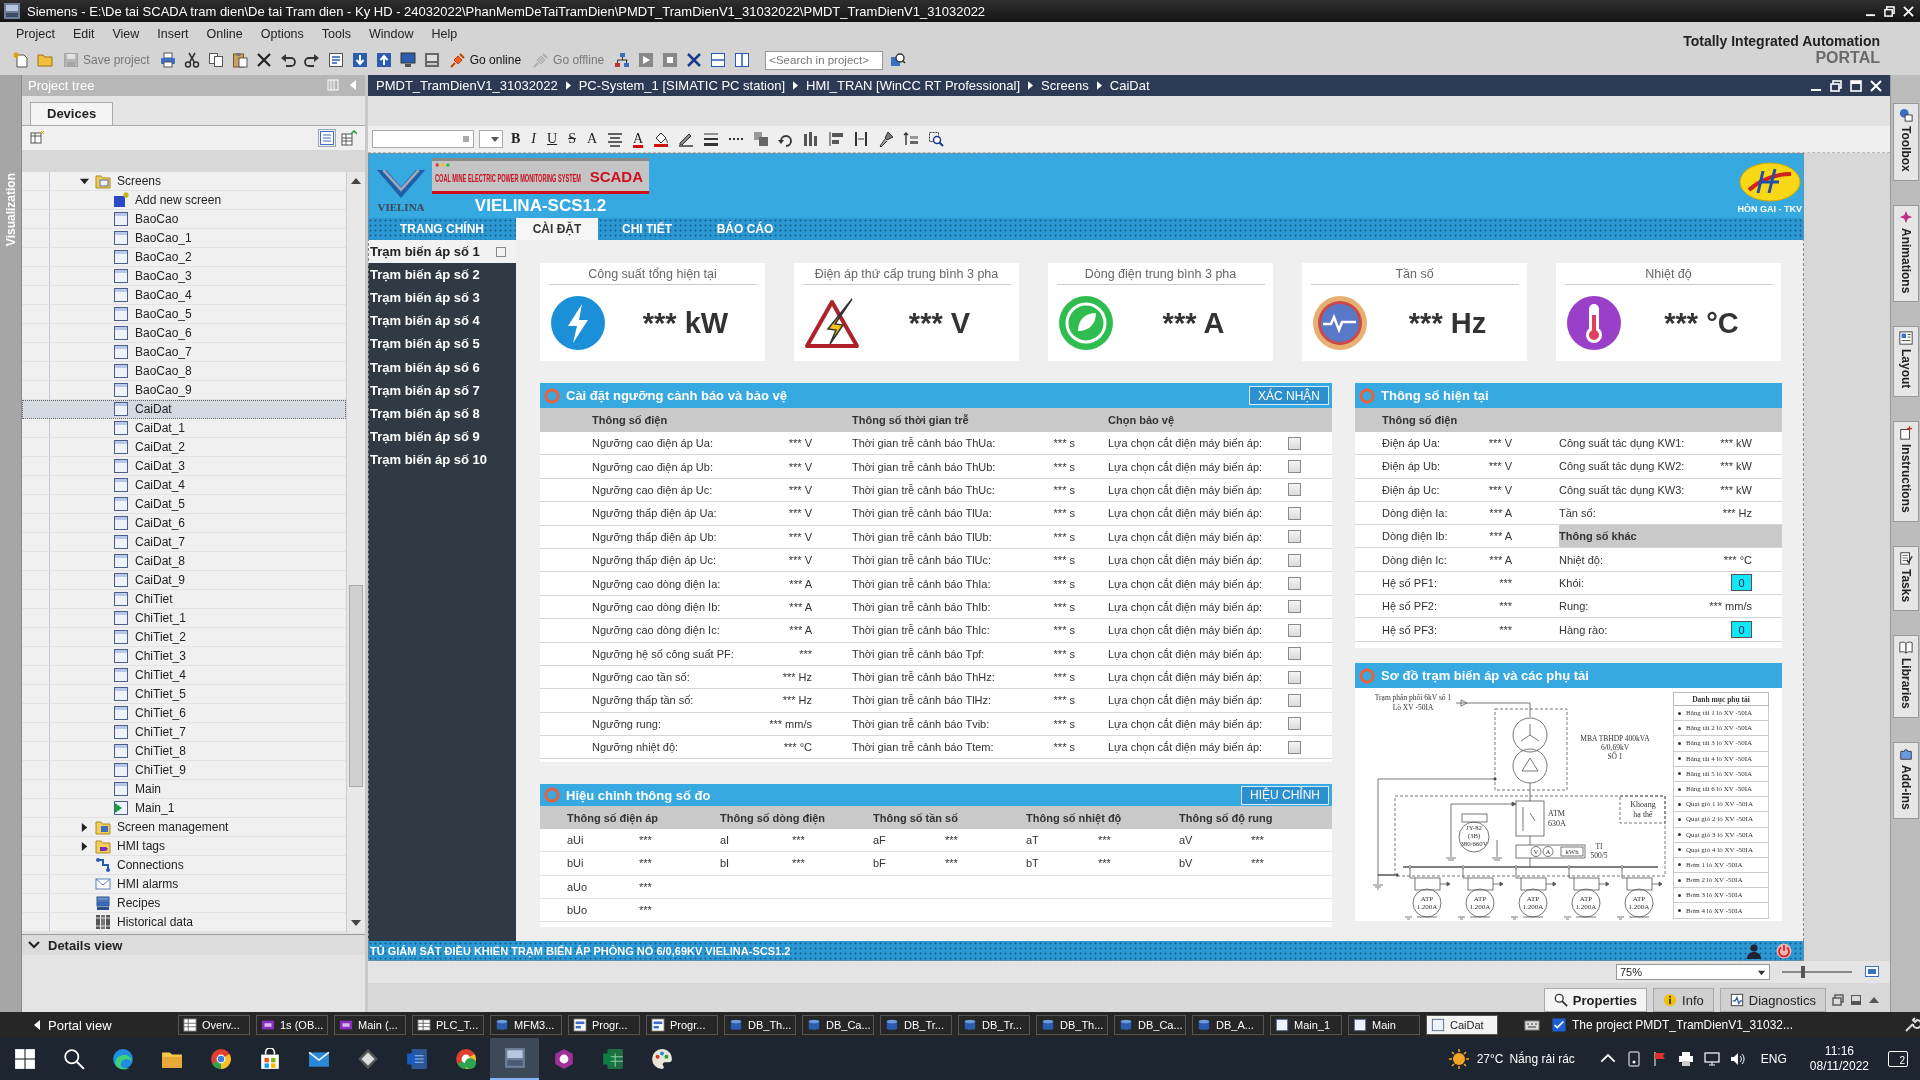  I want to click on inspector-tab: Properties, so click(1595, 1000).